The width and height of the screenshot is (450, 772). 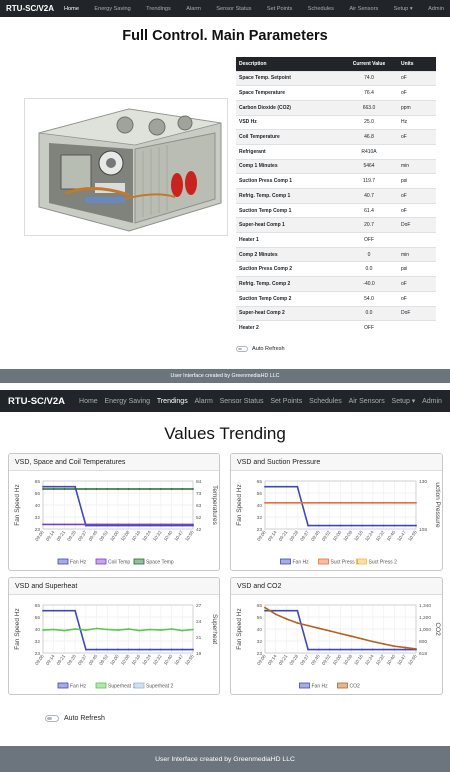 I want to click on table-row: Super-heat Comp 2 0.0 DoF, so click(x=336, y=313).